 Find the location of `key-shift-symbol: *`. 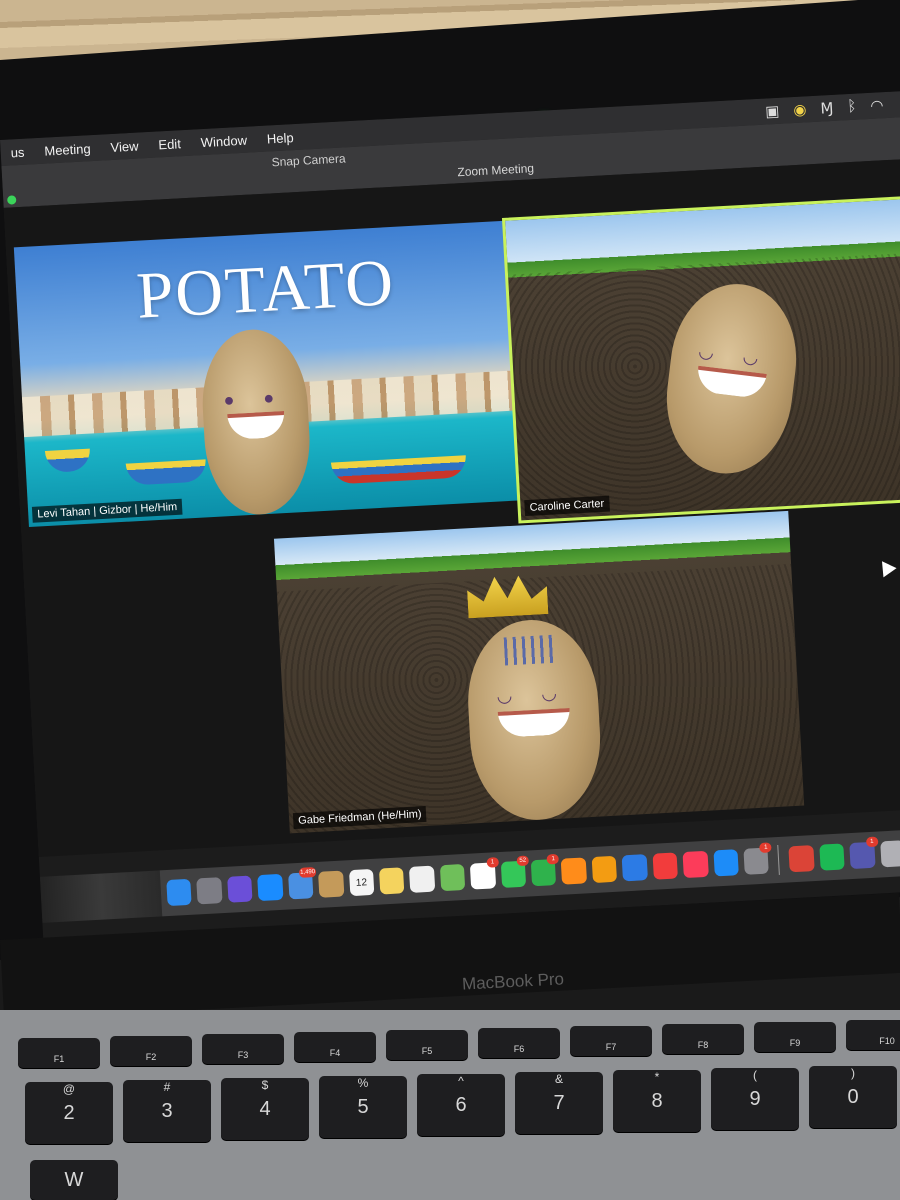

key-shift-symbol: * is located at coordinates (657, 1077).